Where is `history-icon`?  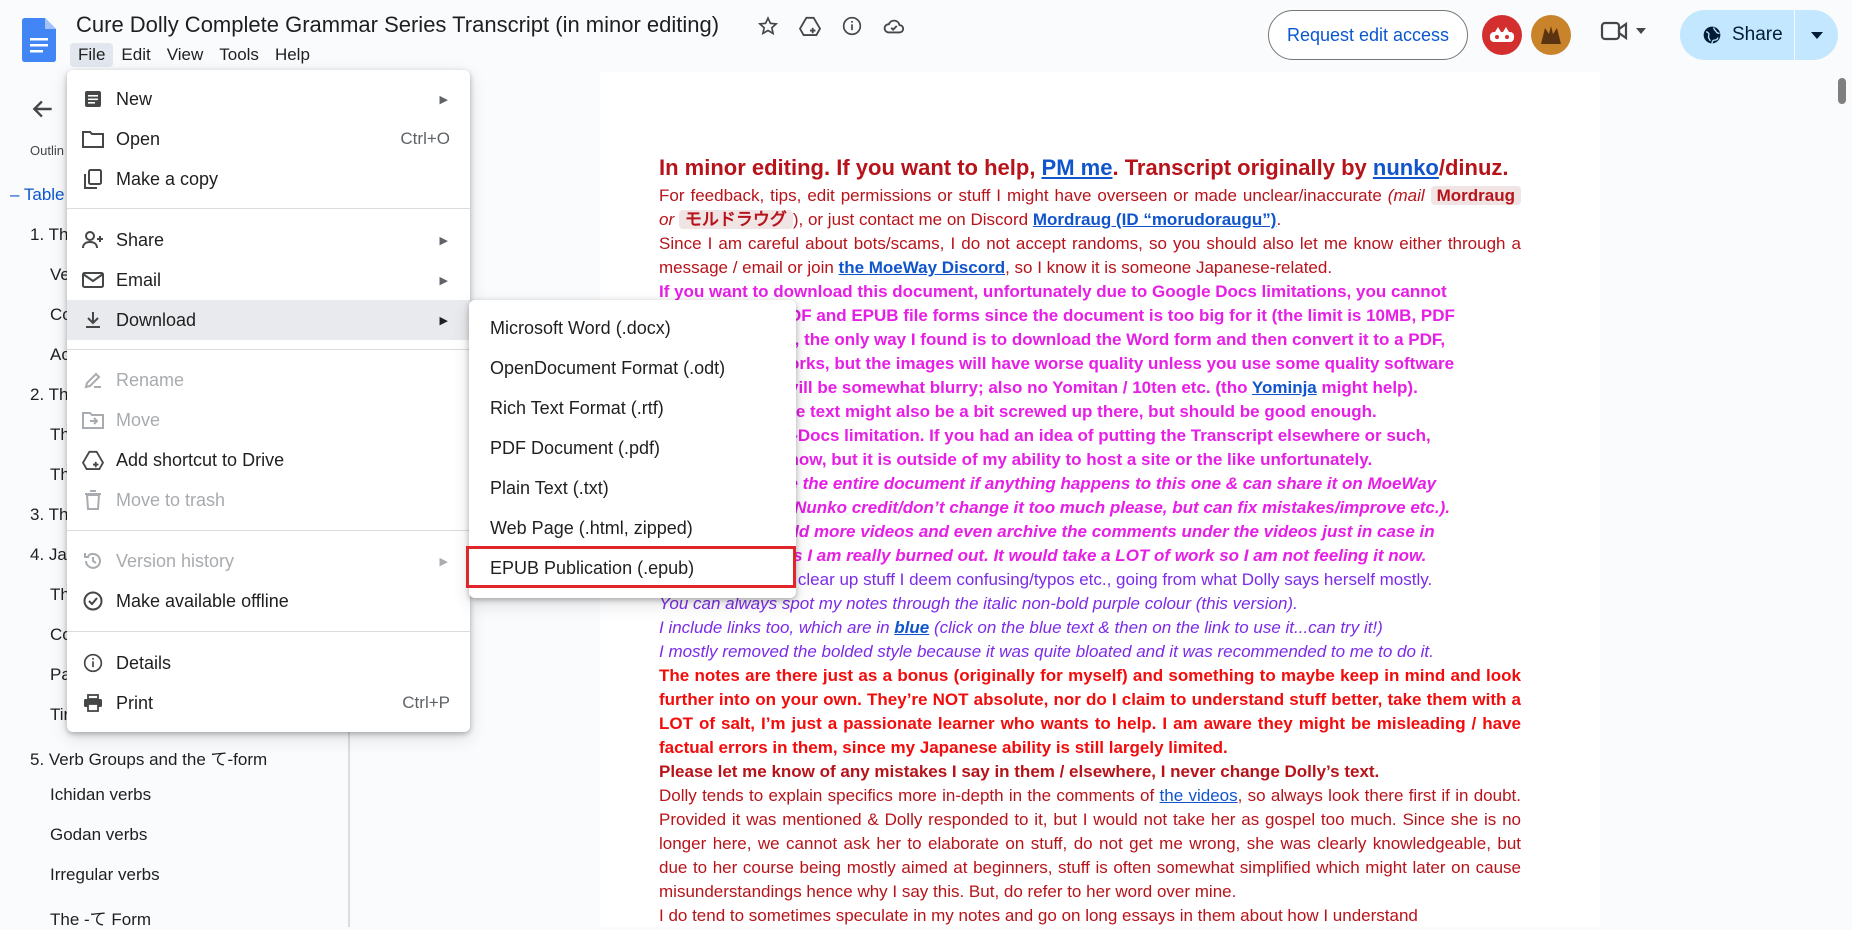
history-icon is located at coordinates (93, 561).